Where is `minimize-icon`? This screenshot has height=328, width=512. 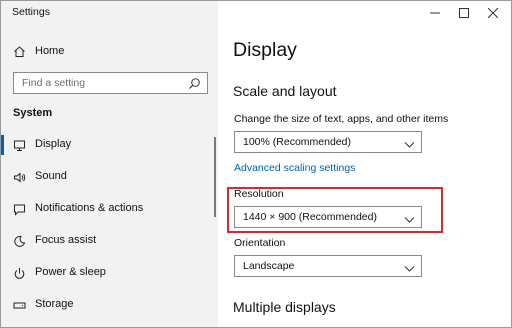
minimize-icon is located at coordinates (435, 13).